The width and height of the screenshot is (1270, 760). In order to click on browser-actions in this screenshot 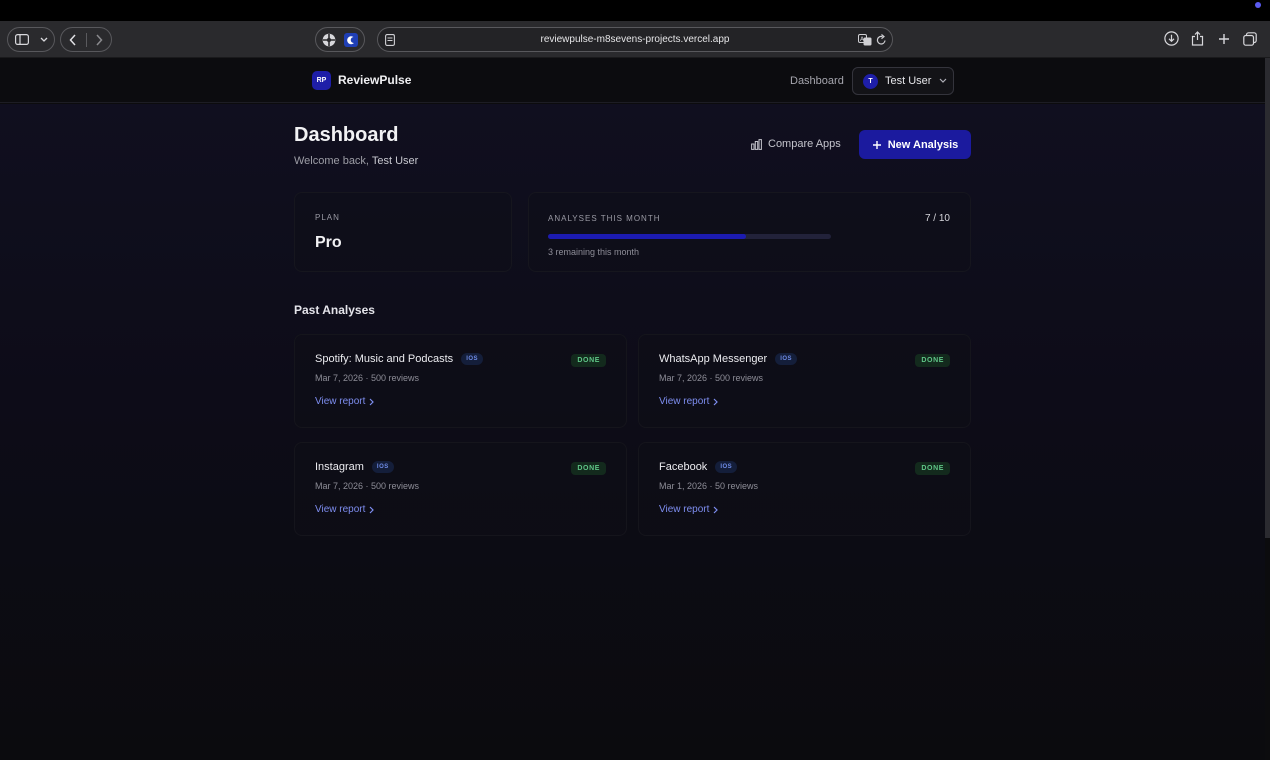, I will do `click(1210, 38)`.